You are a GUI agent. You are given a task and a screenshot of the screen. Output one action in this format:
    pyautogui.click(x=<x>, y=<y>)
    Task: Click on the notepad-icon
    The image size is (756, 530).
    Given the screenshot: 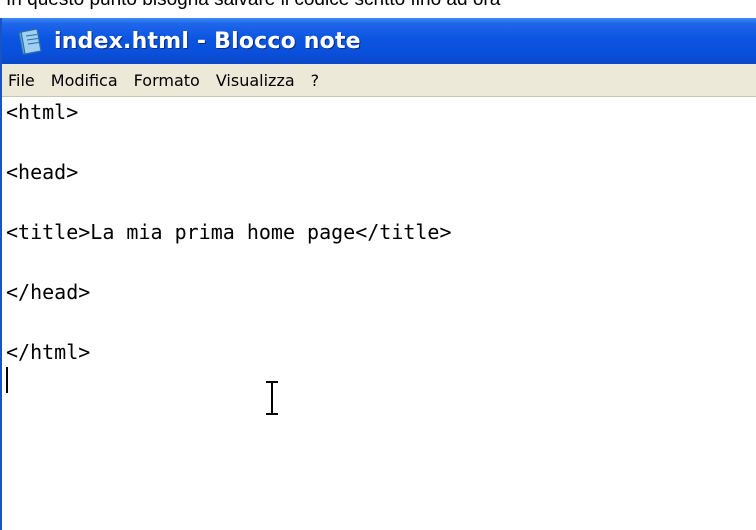 What is the action you would take?
    pyautogui.click(x=30, y=41)
    